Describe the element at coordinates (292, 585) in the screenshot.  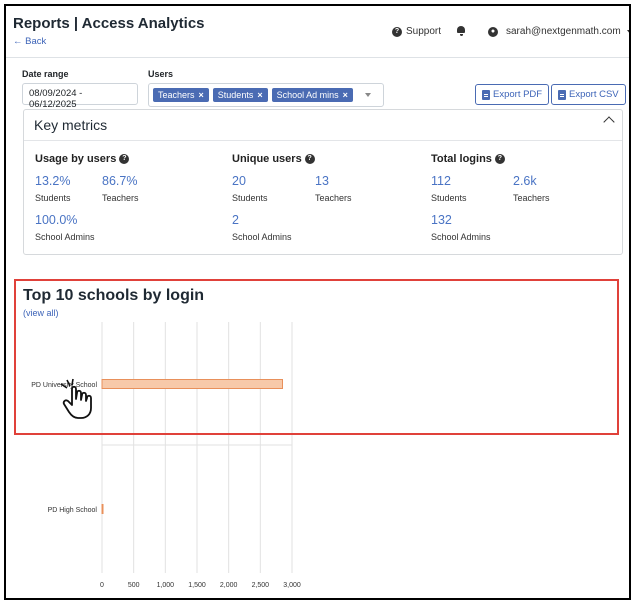
I see `x-tick-label: 3,000` at that location.